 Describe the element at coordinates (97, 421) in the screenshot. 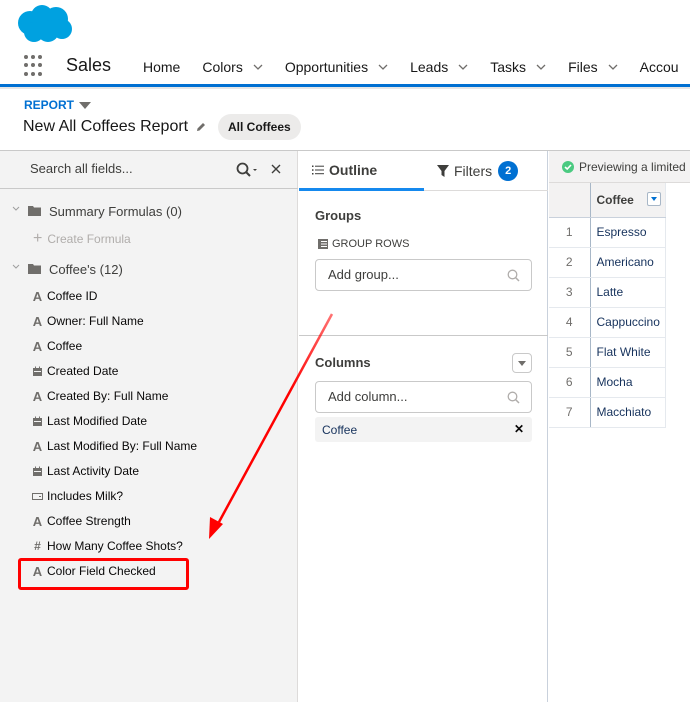

I see `field-label: Last Modified Date` at that location.